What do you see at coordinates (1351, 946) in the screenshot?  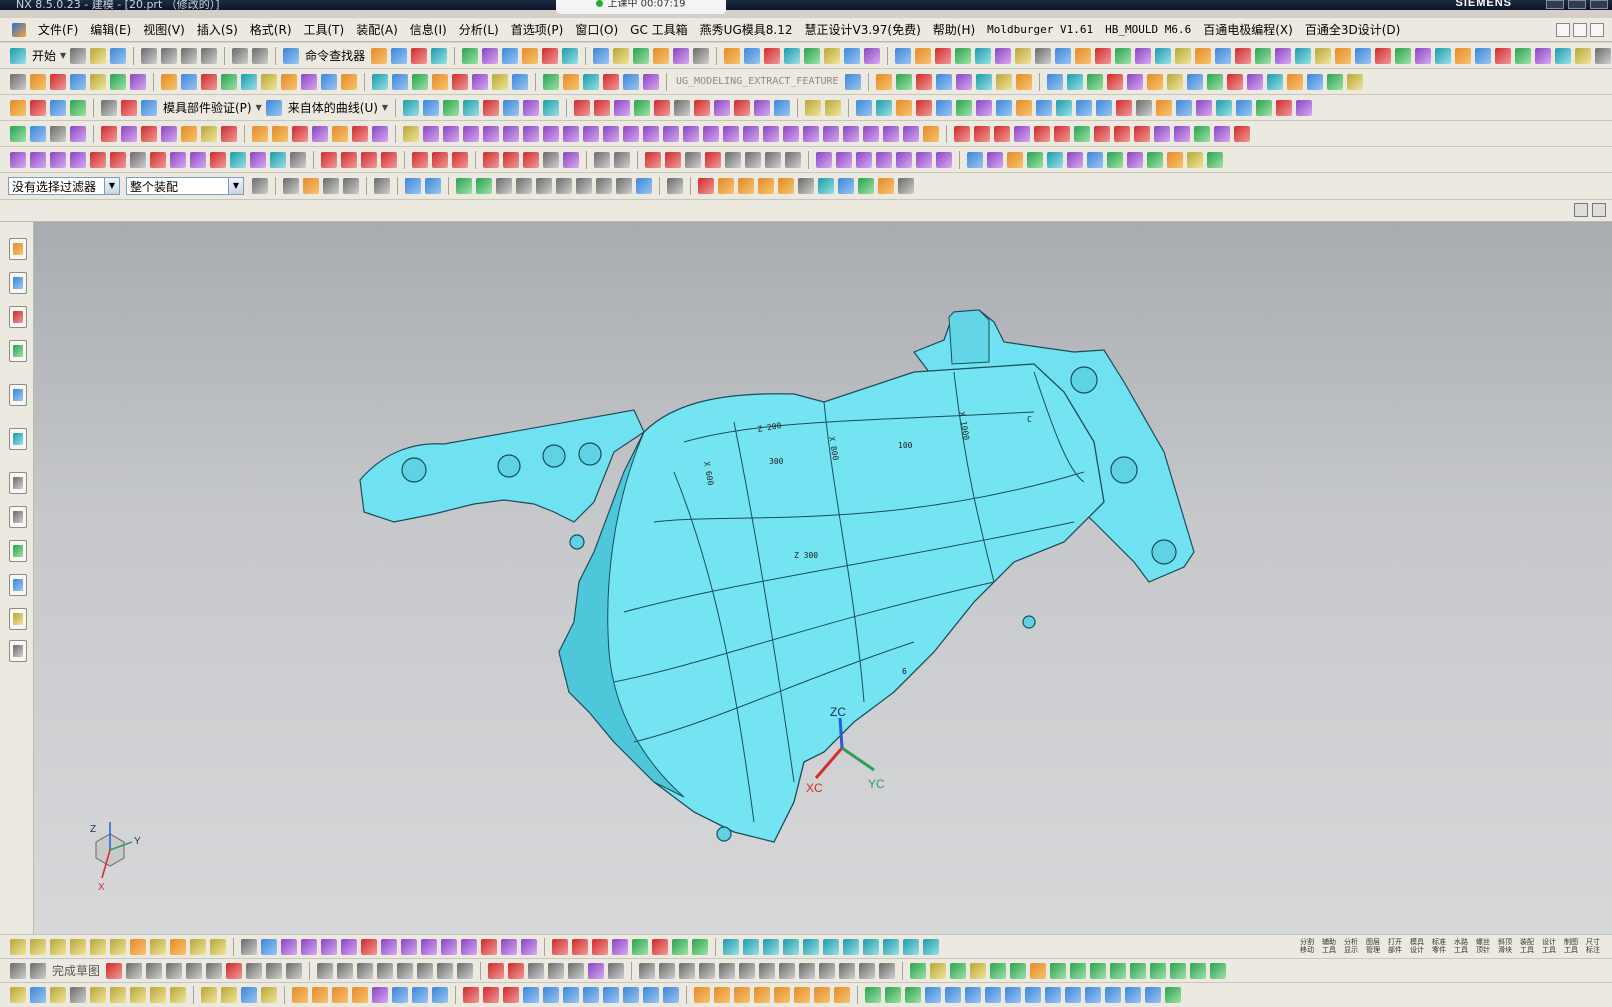 I see `tool-label: 分析显示` at bounding box center [1351, 946].